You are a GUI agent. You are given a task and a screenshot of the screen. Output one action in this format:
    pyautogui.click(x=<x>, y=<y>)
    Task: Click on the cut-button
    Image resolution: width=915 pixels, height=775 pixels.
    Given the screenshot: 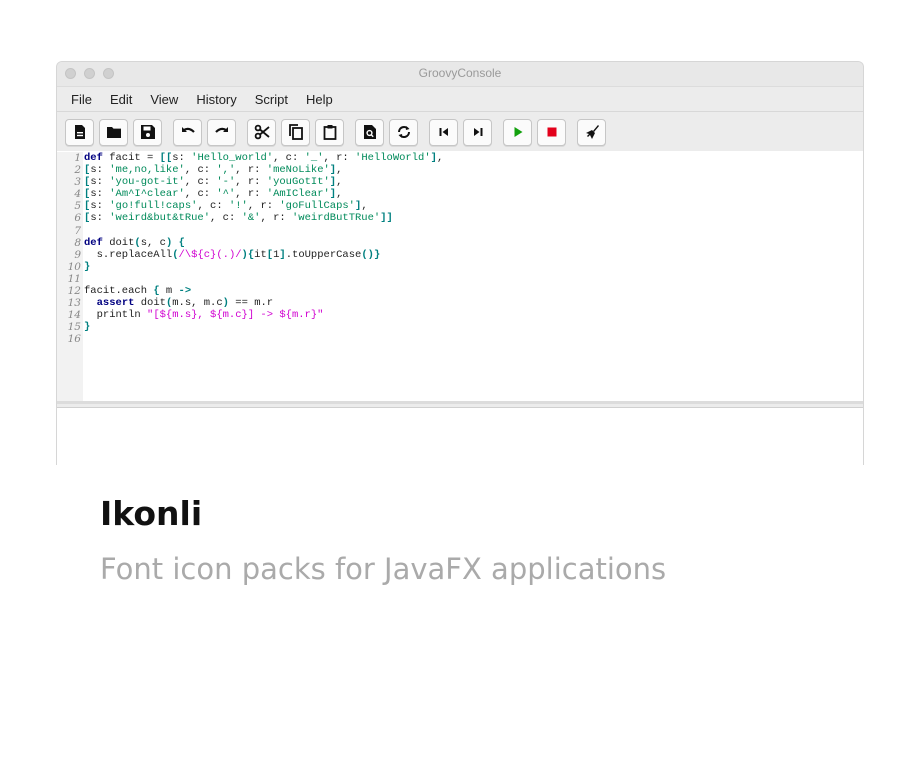 What is the action you would take?
    pyautogui.click(x=261, y=132)
    